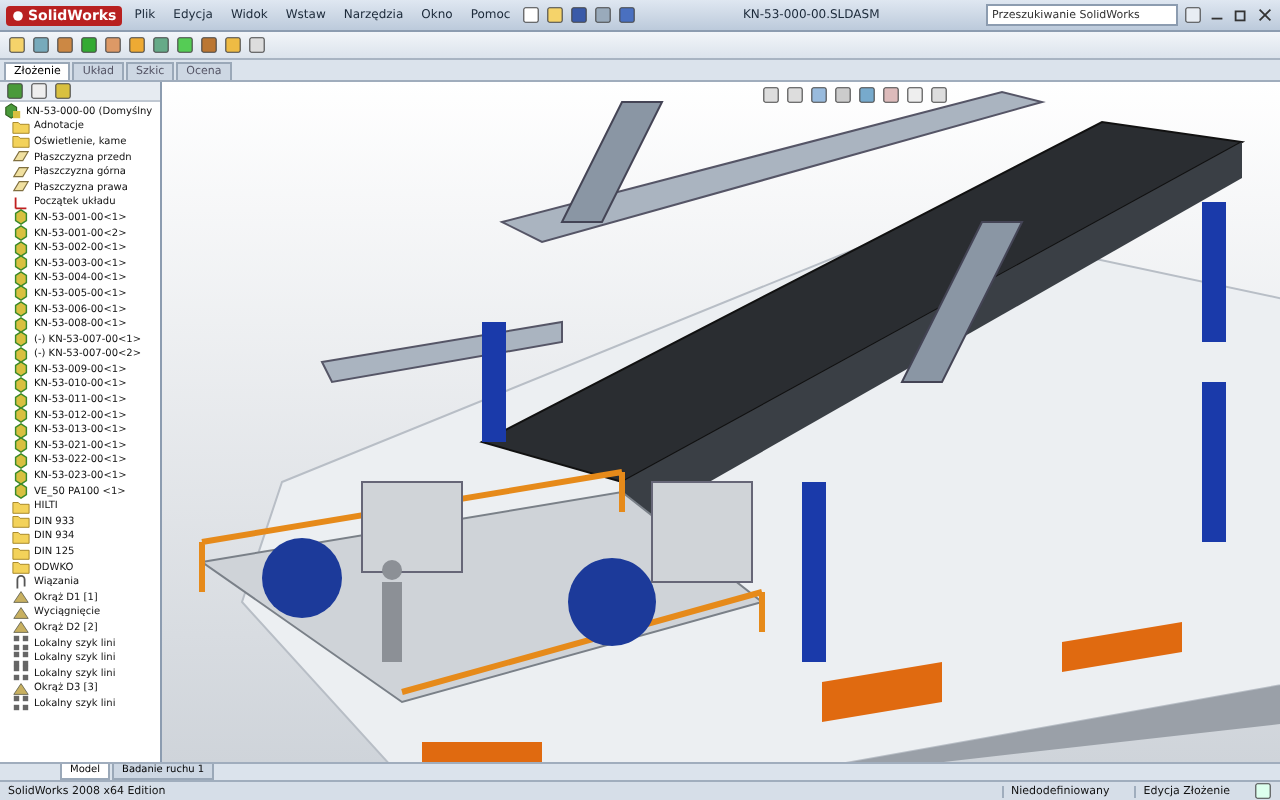 This screenshot has width=1280, height=800. I want to click on assembly-icon, so click(13, 111).